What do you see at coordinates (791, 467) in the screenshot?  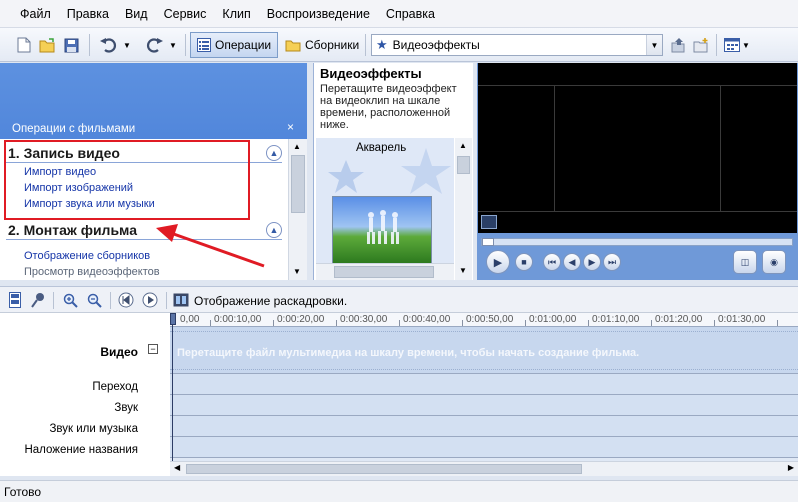 I see `scroll-right-icon: ▶` at bounding box center [791, 467].